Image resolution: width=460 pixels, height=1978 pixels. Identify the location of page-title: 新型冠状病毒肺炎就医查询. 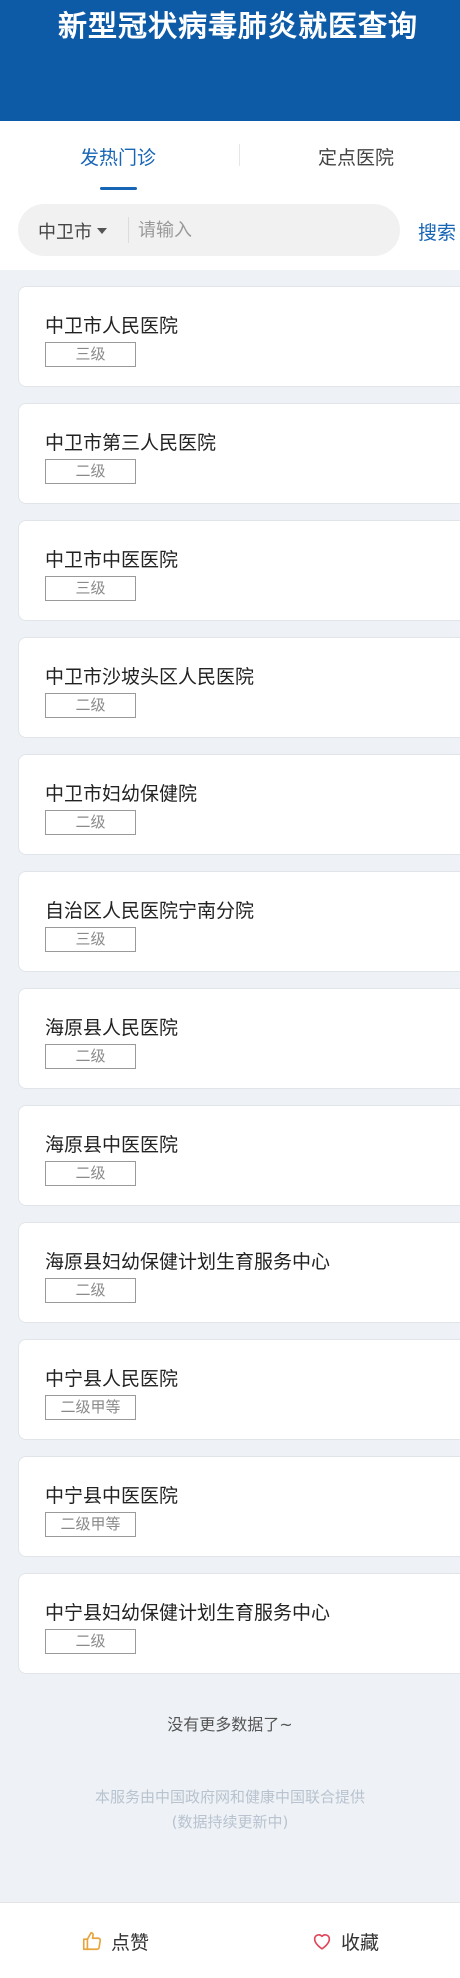
(238, 26).